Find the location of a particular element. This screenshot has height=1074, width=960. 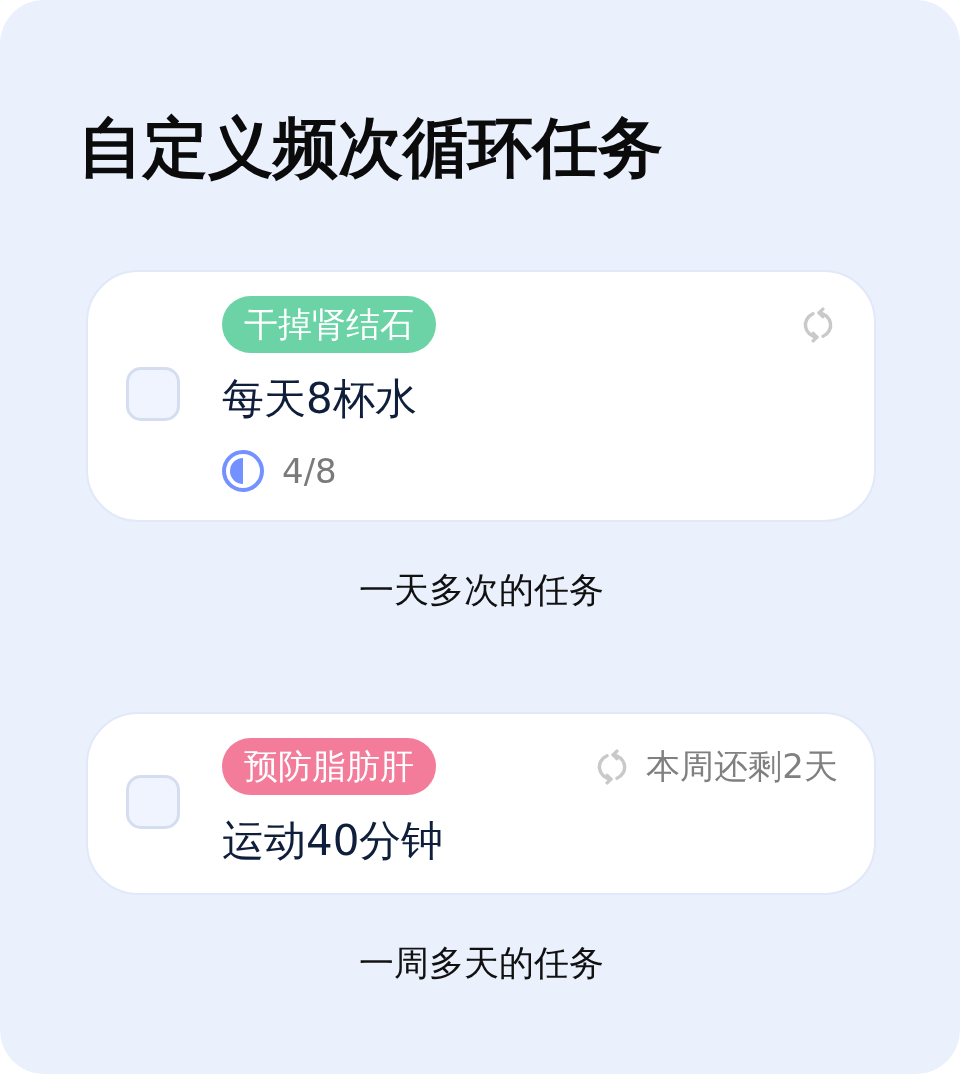

page-title: 自定义频次循环任务 is located at coordinates (371, 148).